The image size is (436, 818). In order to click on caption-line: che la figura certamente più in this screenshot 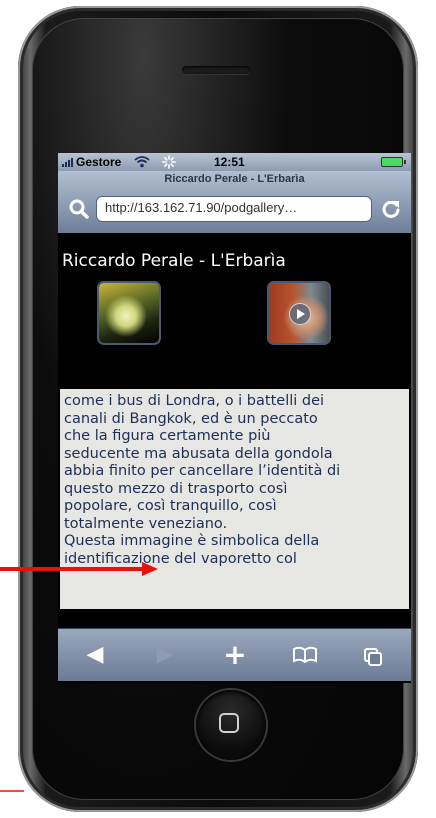, I will do `click(167, 436)`.